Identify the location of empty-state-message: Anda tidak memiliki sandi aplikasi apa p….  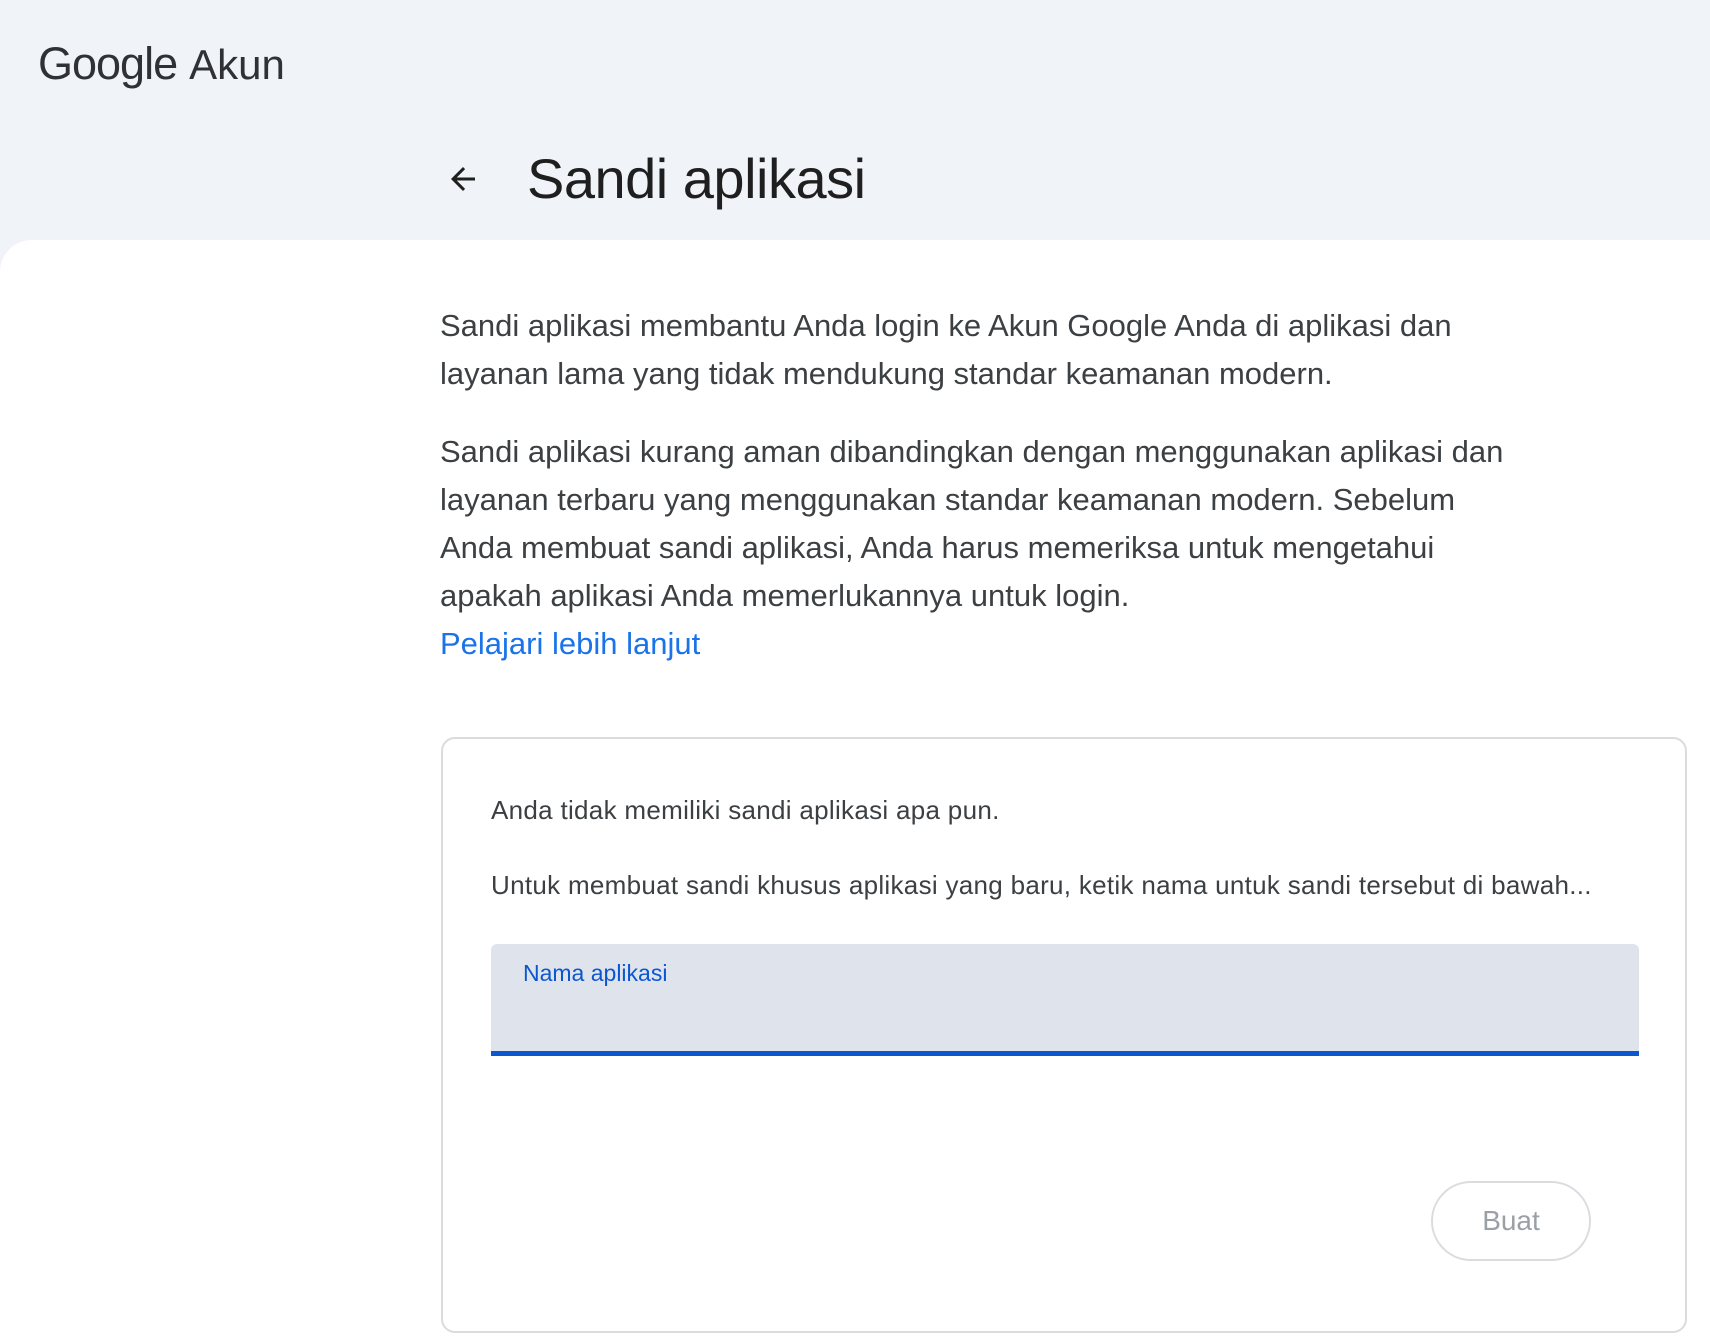
(745, 810).